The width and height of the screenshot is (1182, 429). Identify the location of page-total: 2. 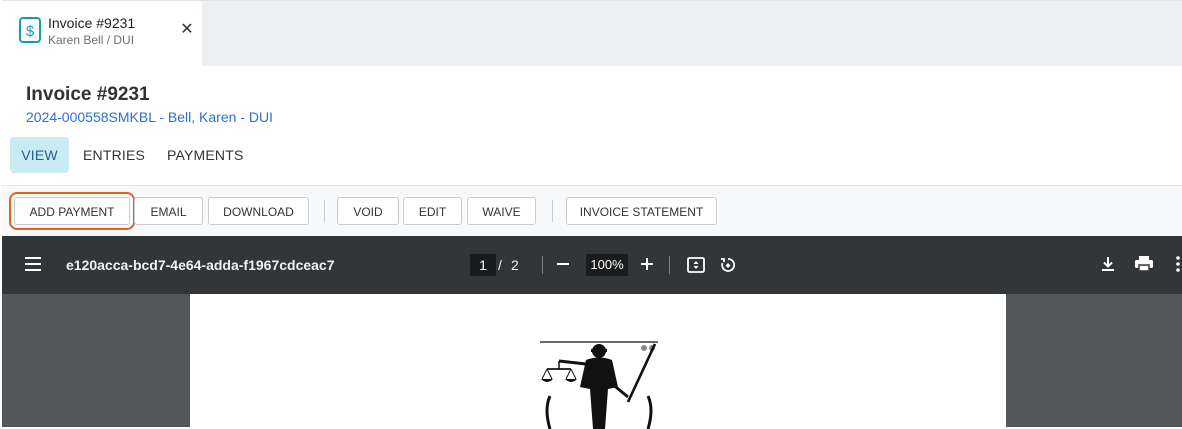
(515, 265).